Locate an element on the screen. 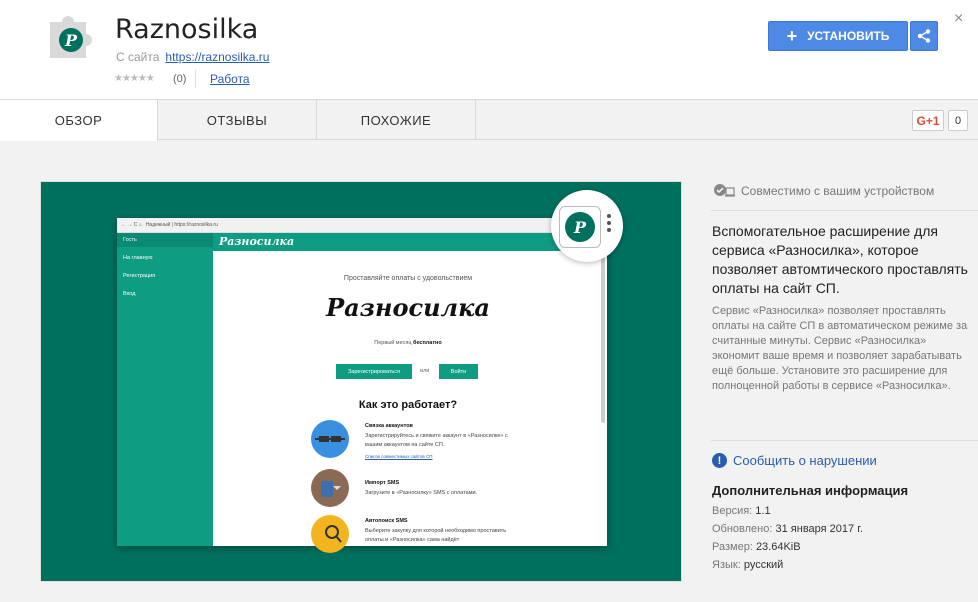 Image resolution: width=978 pixels, height=602 pixels. mock-logo: Разносилка is located at coordinates (408, 307).